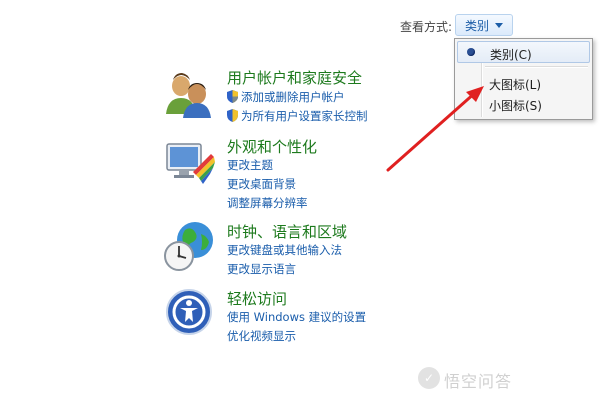 The image size is (600, 398). What do you see at coordinates (250, 165) in the screenshot?
I see `link-change-theme: 更改主题` at bounding box center [250, 165].